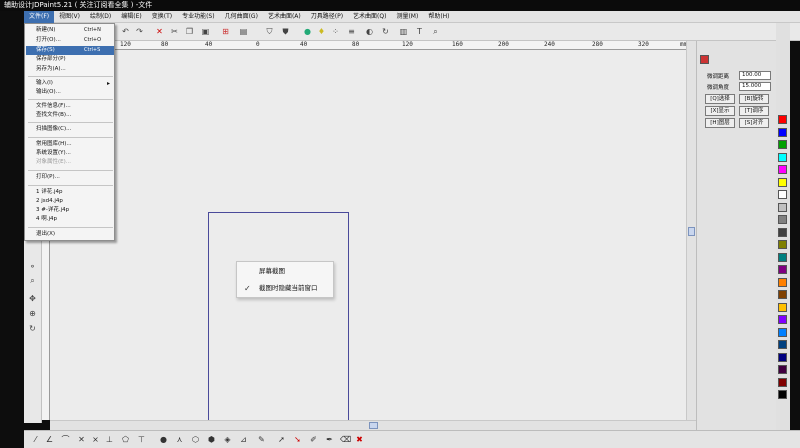  What do you see at coordinates (243, 31) in the screenshot?
I see `layer-icon: ▤` at bounding box center [243, 31].